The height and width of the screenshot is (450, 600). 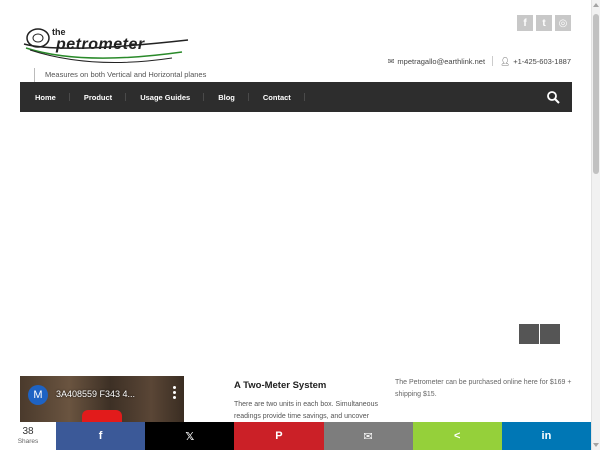 I want to click on nav-item-contact: Contact, so click(x=277, y=97).